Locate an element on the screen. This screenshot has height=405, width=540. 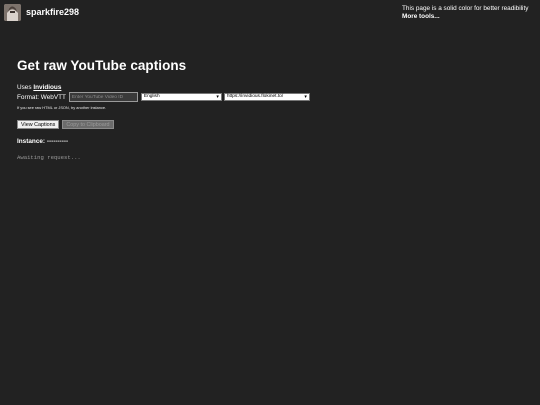
page-title: Get raw YouTube captions is located at coordinates (102, 65).